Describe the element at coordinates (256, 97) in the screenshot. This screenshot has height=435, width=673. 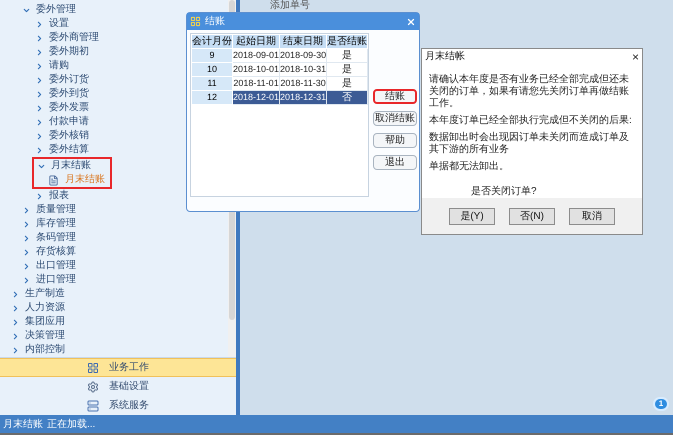
I see `table-cell: 2018-12-01` at that location.